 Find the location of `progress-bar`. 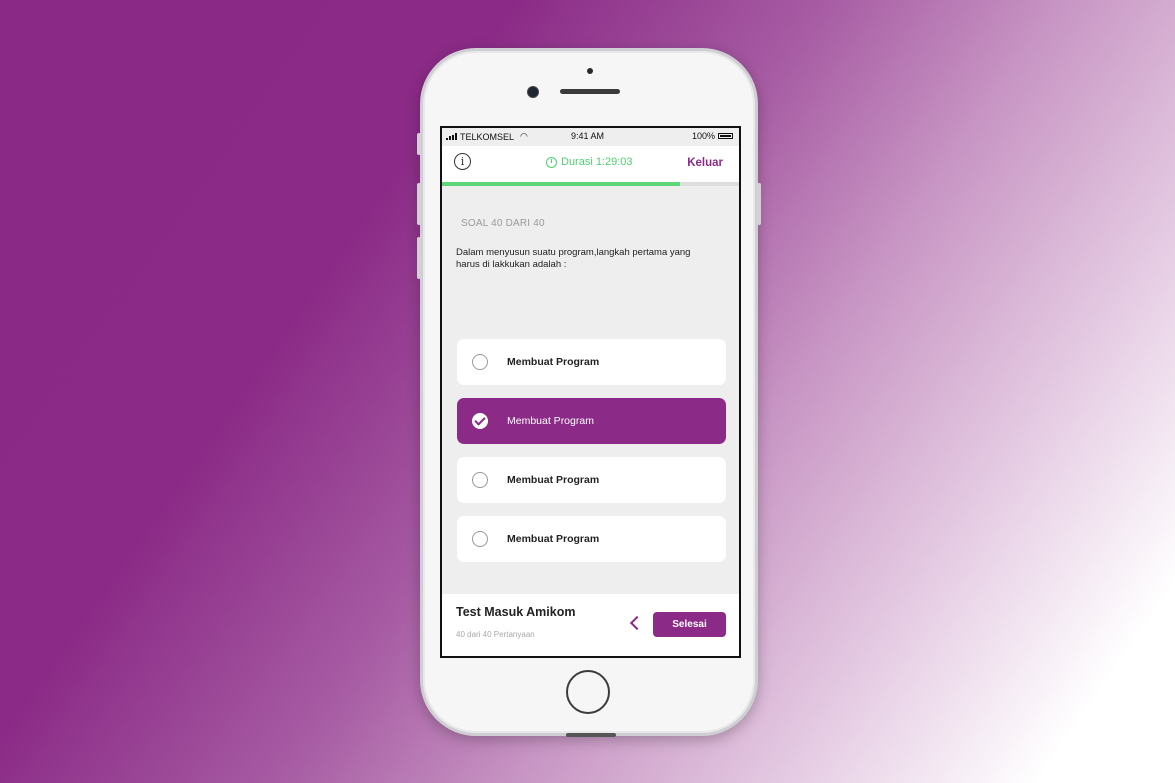

progress-bar is located at coordinates (590, 184).